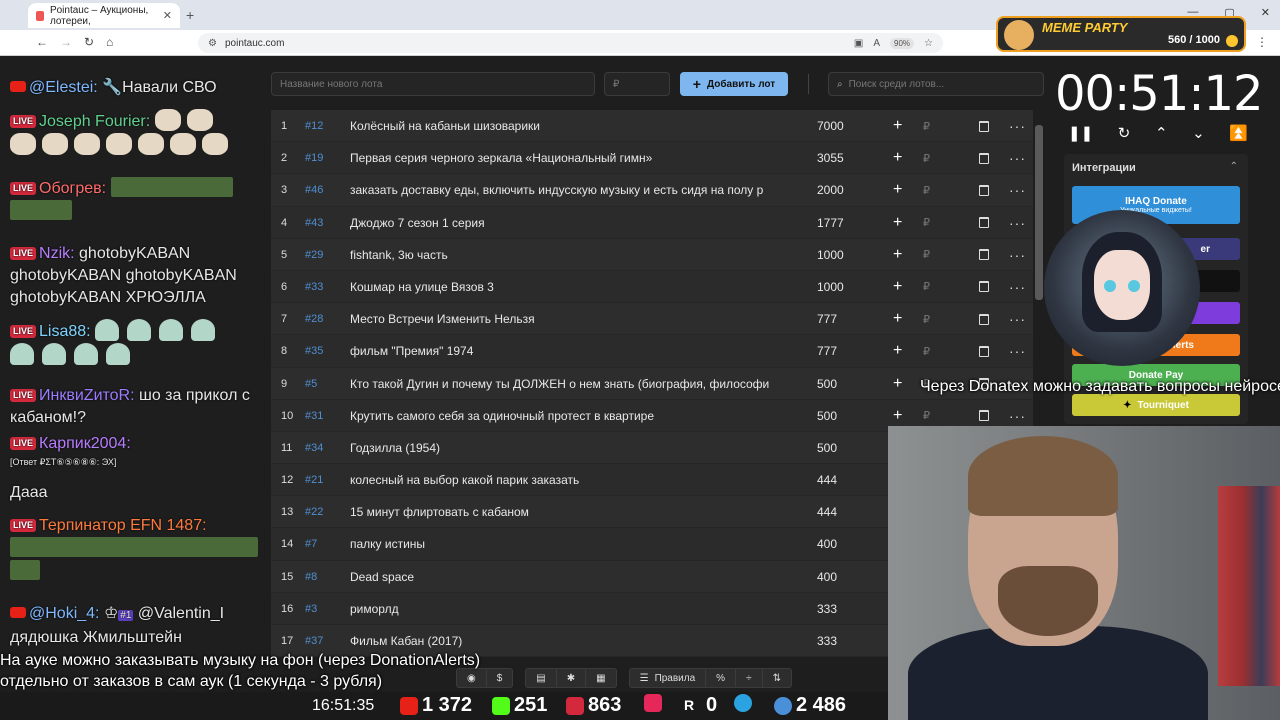 This screenshot has width=1280, height=720. Describe the element at coordinates (652, 351) in the screenshot. I see `lot-row: 8 #35 фильм "Премия" 1974 777 + ₽ ···` at that location.